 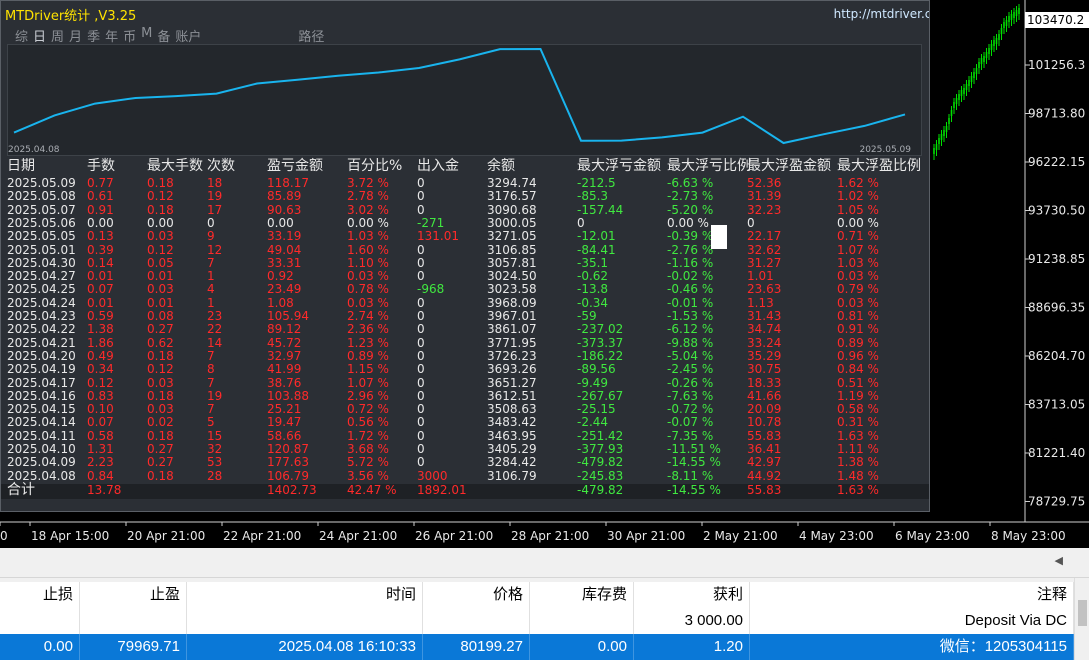 I want to click on stats-cell: 5, so click(x=211, y=422).